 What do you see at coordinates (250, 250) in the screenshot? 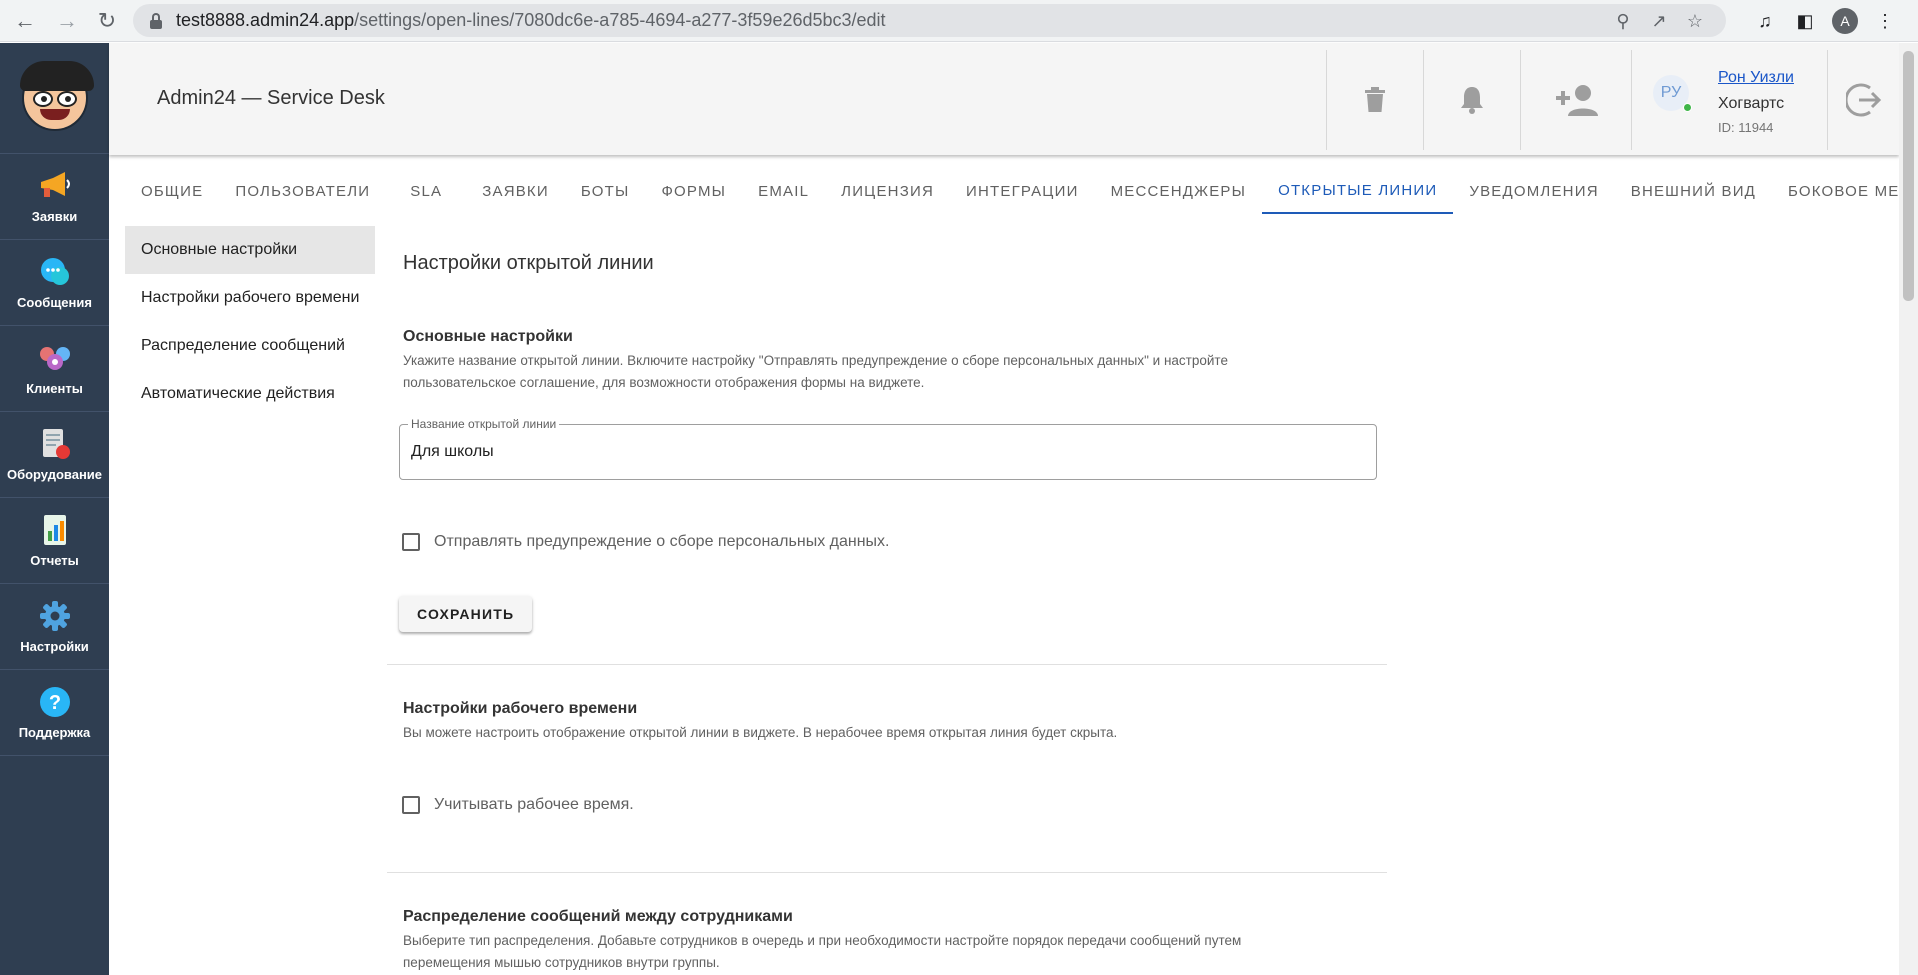
I see `section-nav-basic: Основные настройки` at bounding box center [250, 250].